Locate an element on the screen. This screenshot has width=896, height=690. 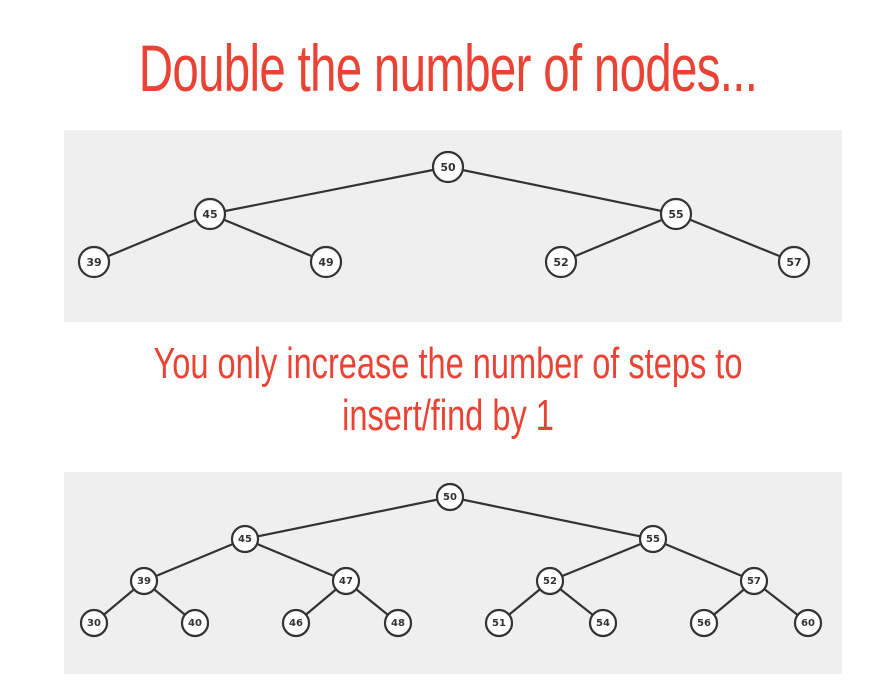
node-label: 40 is located at coordinates (195, 623).